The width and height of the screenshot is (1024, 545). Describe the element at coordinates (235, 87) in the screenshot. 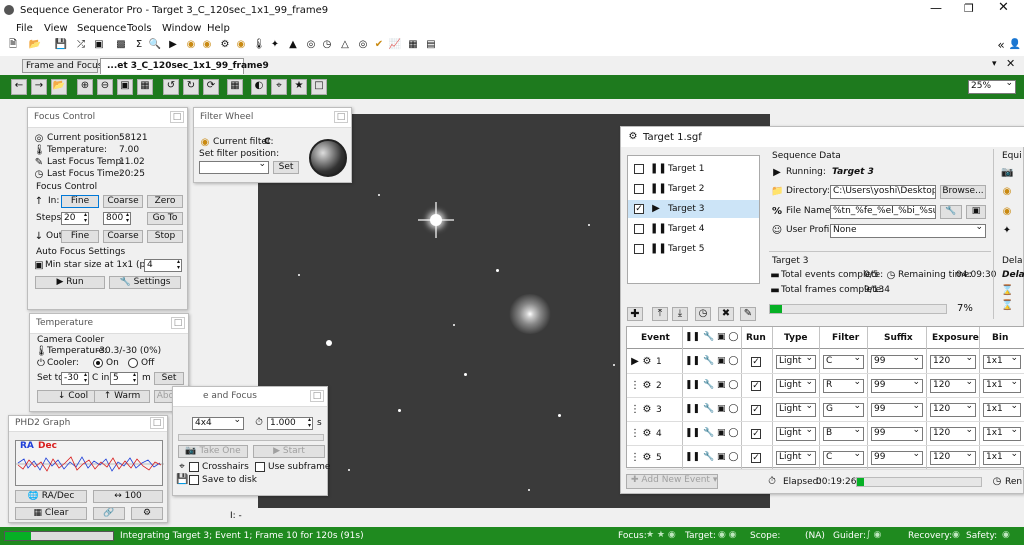

I see `stretch-icon: ▦` at that location.